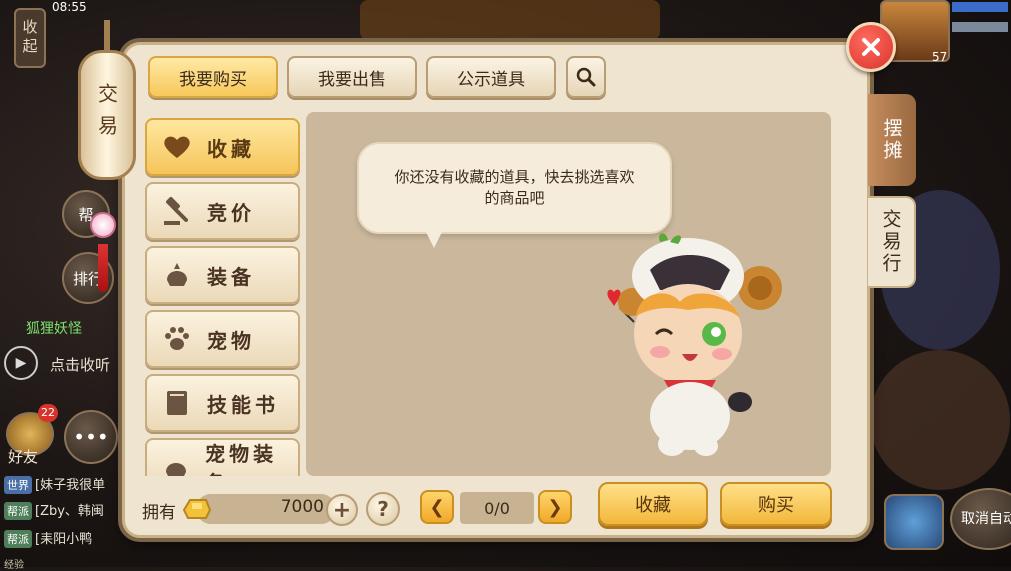 Image resolution: width=1011 pixels, height=571 pixels. What do you see at coordinates (21, 363) in the screenshot?
I see `voice-play-button: ▶` at bounding box center [21, 363].